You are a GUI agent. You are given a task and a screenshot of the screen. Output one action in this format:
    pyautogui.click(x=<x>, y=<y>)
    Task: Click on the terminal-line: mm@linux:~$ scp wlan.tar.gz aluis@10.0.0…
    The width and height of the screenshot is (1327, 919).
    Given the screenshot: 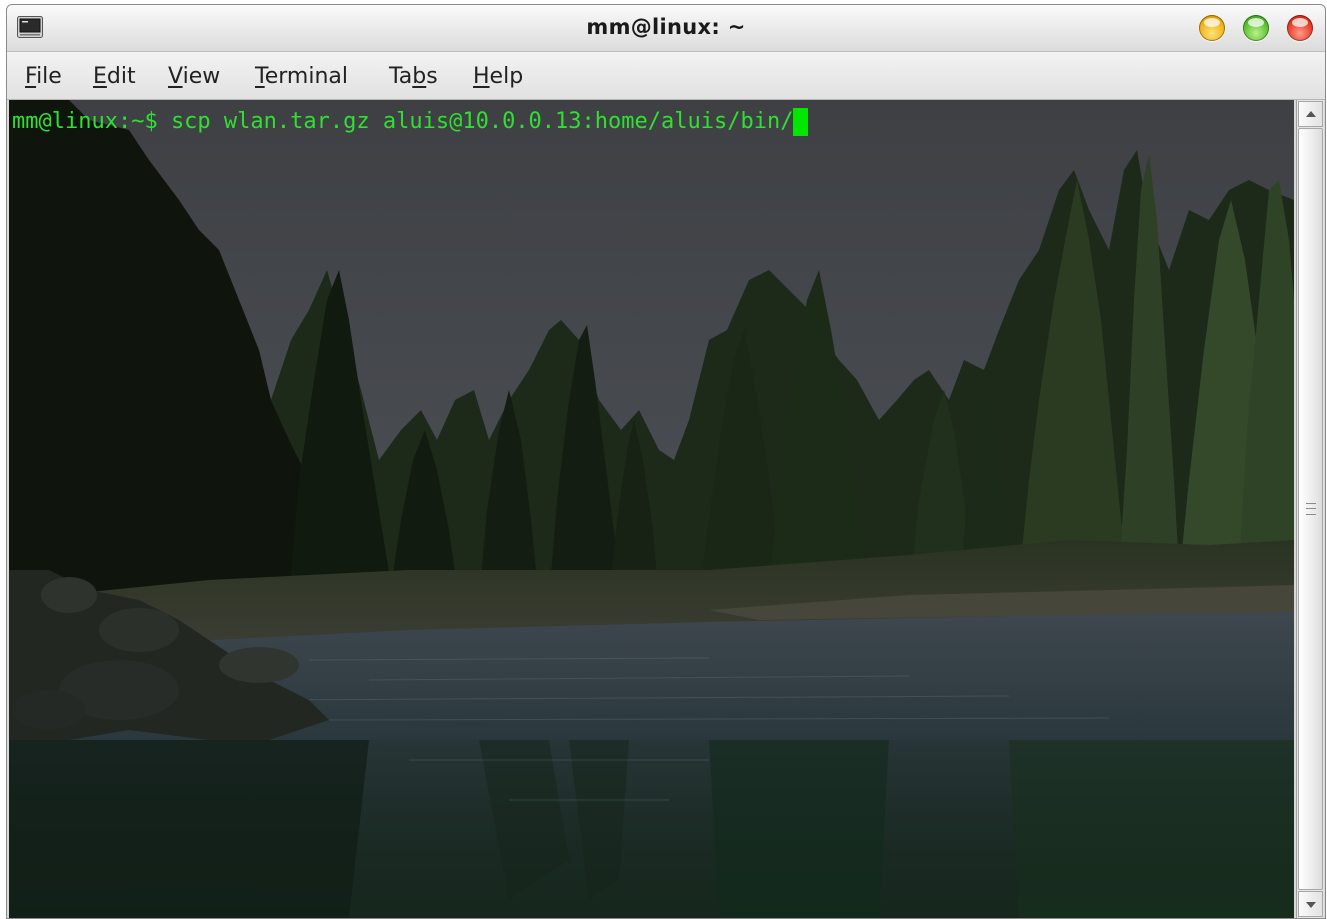 What is the action you would take?
    pyautogui.click(x=410, y=122)
    